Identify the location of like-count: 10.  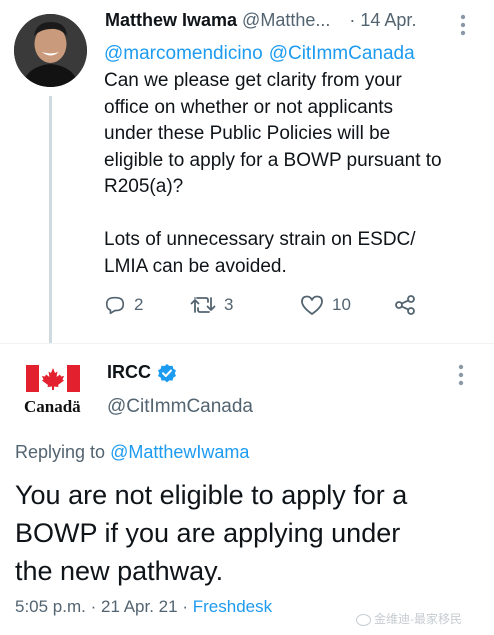
(341, 304).